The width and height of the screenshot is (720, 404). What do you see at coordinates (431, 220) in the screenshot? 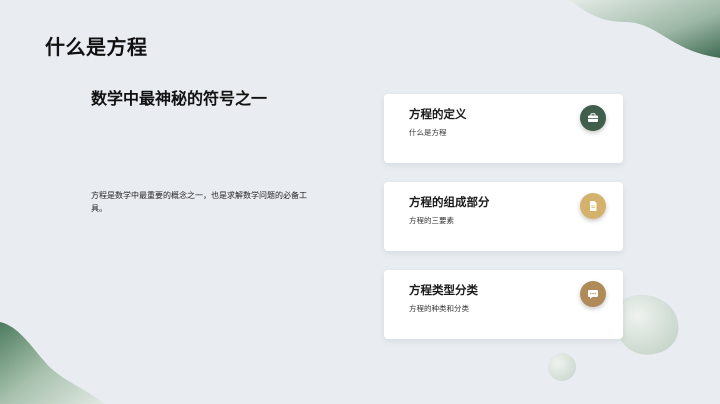
I see `card-description: 方程的三要素` at bounding box center [431, 220].